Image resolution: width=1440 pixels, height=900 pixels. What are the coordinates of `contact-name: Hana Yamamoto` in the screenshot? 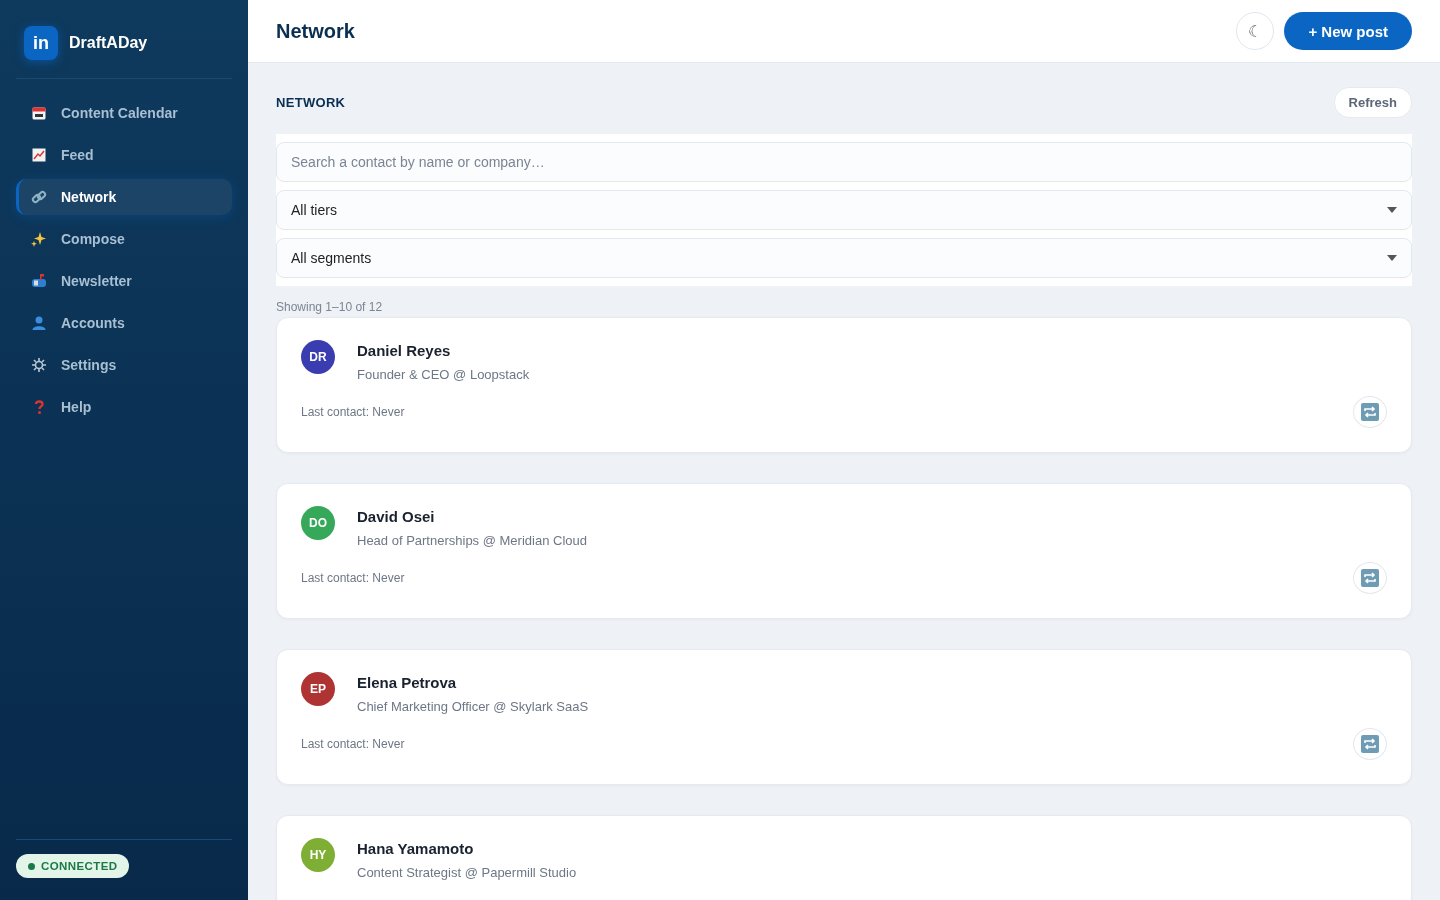 It's located at (416, 848).